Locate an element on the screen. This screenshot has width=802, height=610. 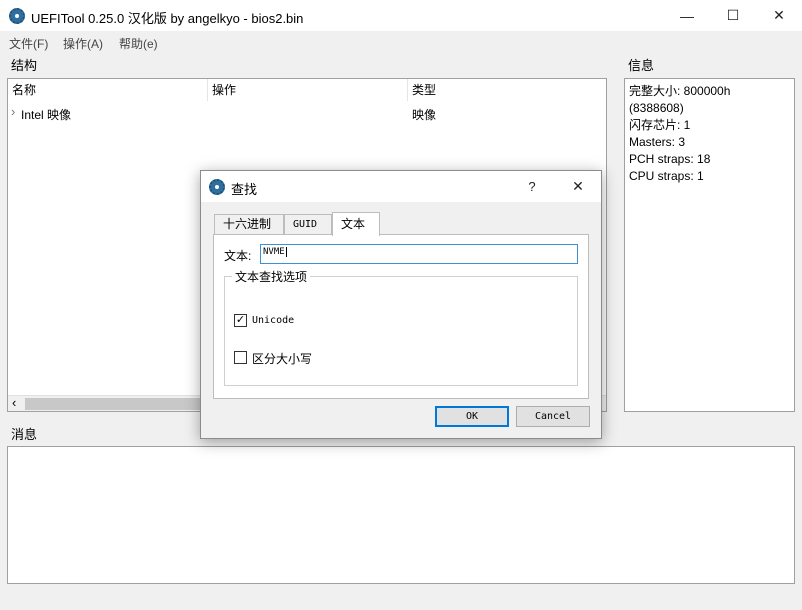
tab-text: 文本 is located at coordinates (356, 224).